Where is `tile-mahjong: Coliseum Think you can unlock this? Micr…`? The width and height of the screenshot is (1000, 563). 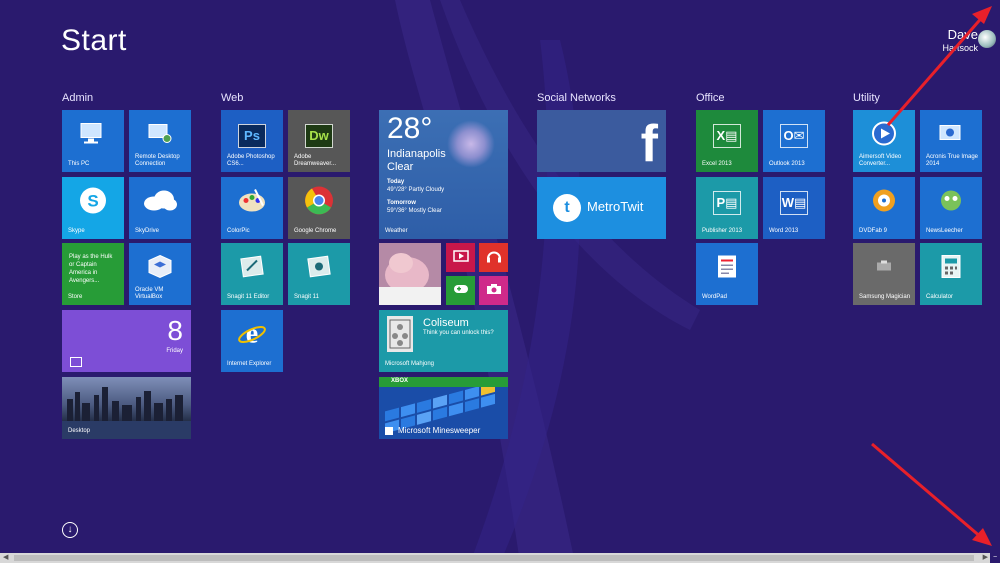 tile-mahjong: Coliseum Think you can unlock this? Micr… is located at coordinates (443, 341).